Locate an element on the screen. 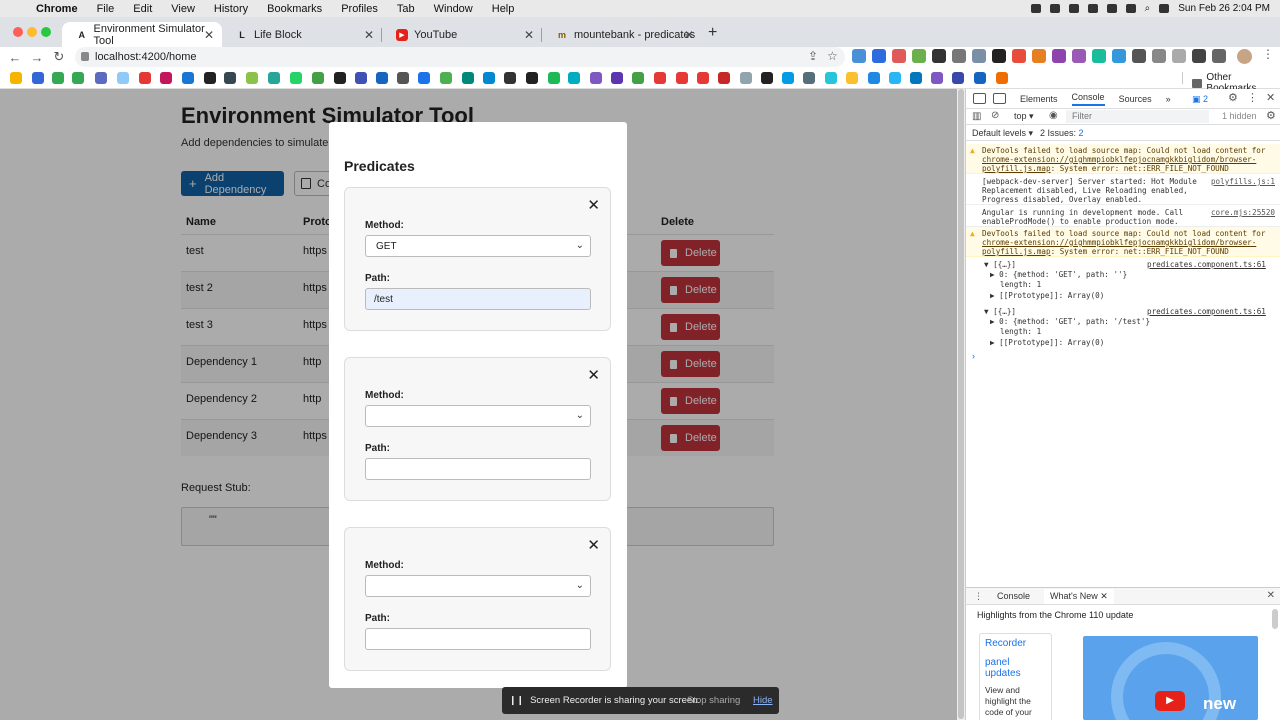 This screenshot has height=720, width=1280. path-input is located at coordinates (478, 469).